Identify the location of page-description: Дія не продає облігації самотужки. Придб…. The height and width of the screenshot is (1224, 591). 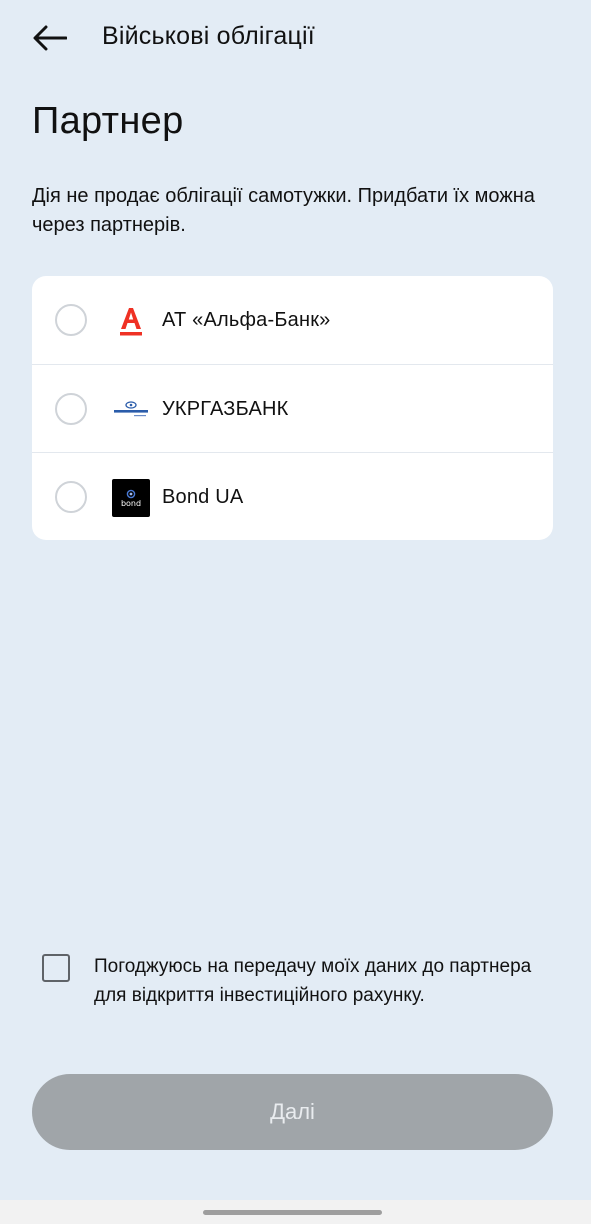
(283, 210).